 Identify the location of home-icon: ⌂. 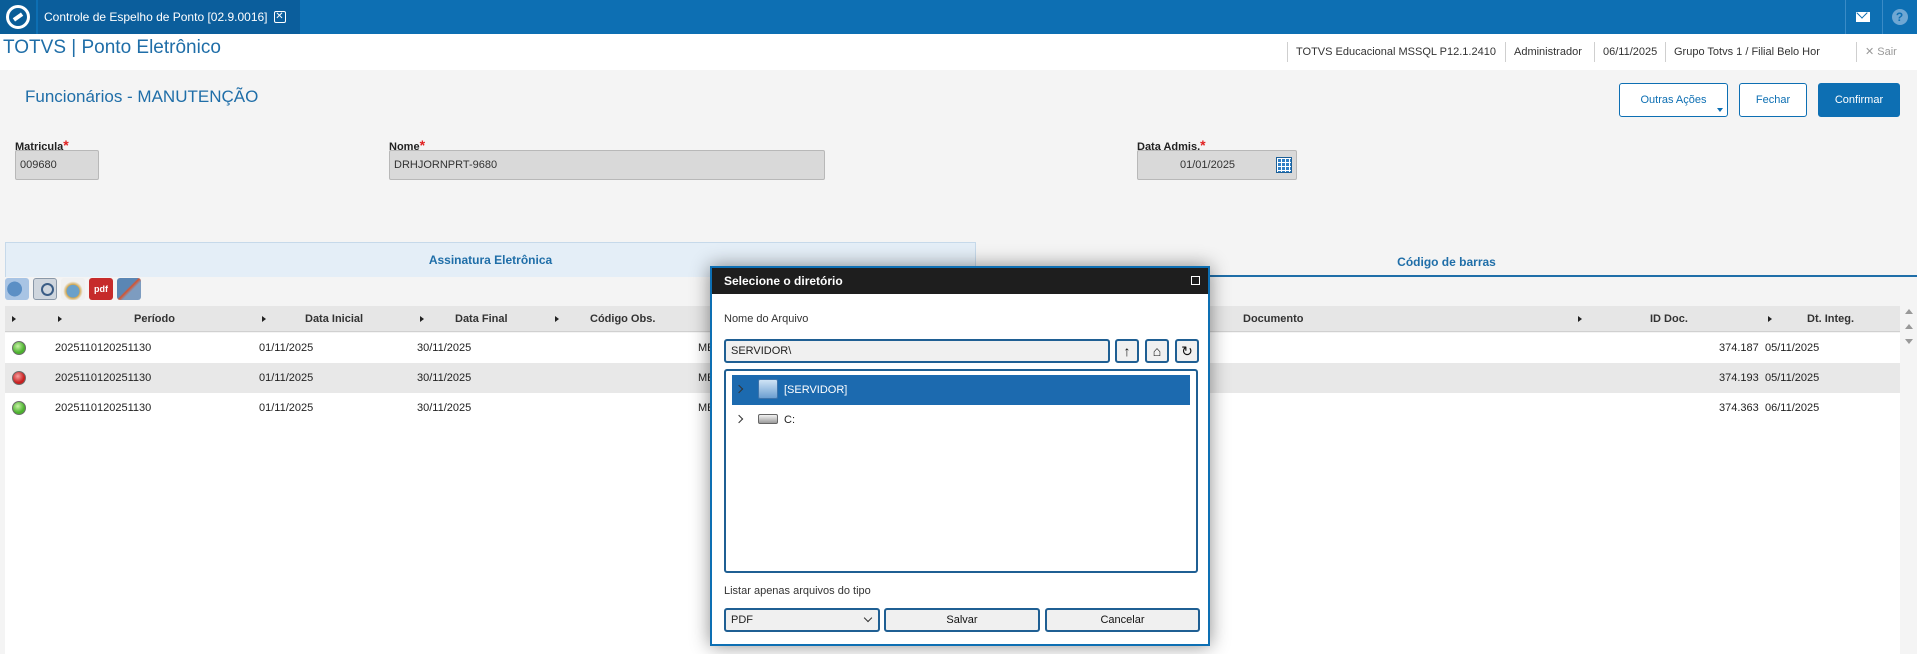
(1157, 351).